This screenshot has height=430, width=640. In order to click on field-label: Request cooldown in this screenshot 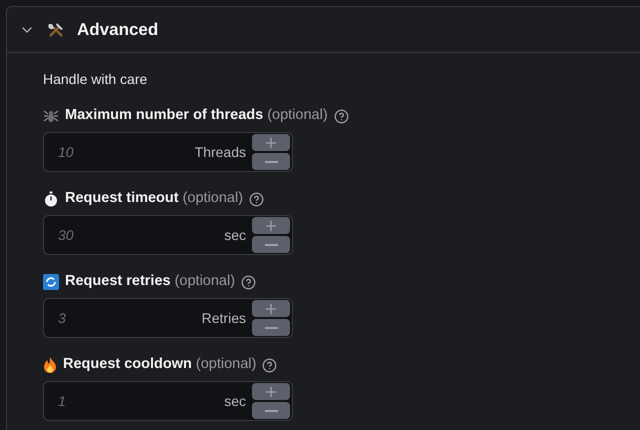, I will do `click(127, 364)`.